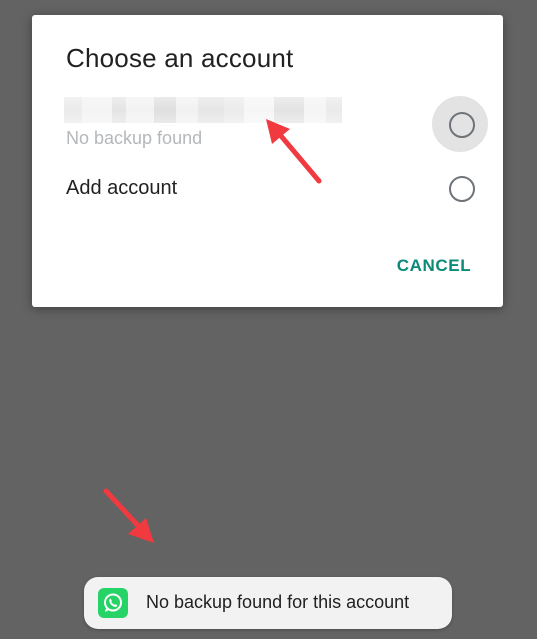 The width and height of the screenshot is (537, 639). I want to click on whatsapp-icon, so click(113, 603).